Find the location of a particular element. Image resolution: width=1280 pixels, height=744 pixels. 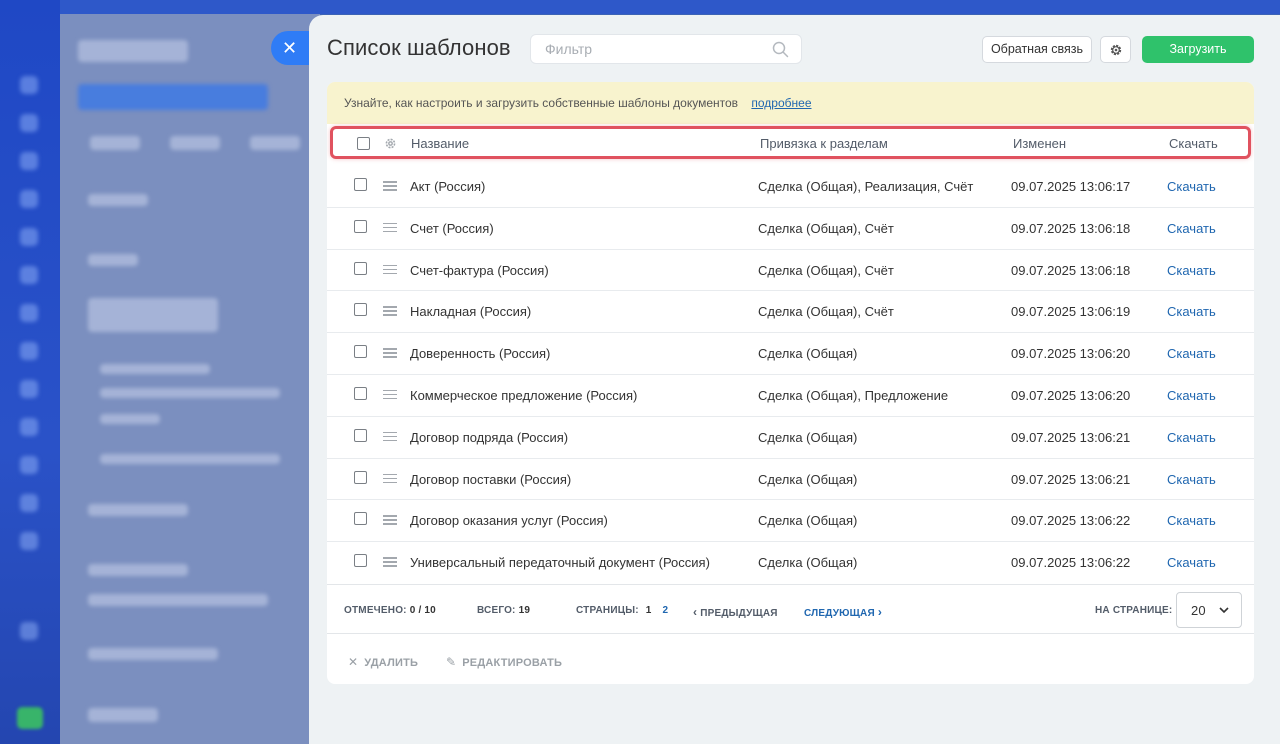

delete-label: УДАЛИТЬ is located at coordinates (391, 663).